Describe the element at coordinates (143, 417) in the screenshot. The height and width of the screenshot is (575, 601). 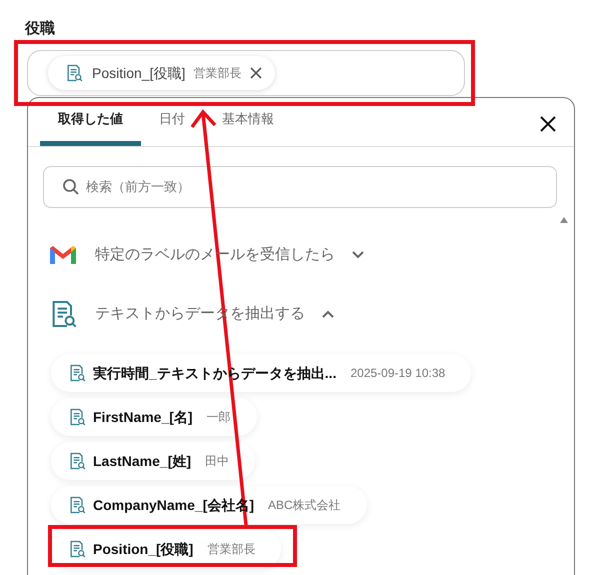
I see `item-name: FirstName_[名]` at that location.